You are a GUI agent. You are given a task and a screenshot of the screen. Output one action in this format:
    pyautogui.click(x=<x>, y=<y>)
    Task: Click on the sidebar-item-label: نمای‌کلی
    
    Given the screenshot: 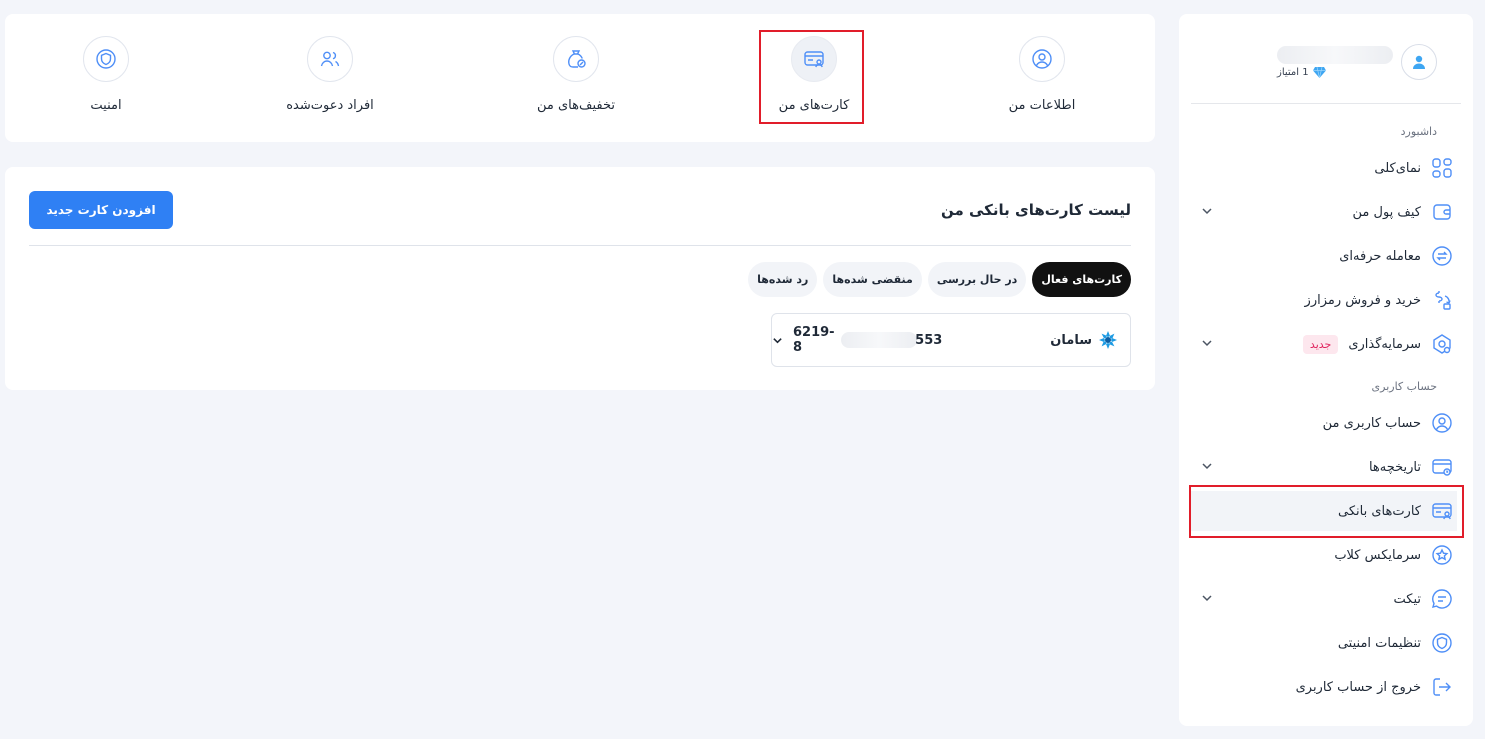 What is the action you would take?
    pyautogui.click(x=1397, y=168)
    